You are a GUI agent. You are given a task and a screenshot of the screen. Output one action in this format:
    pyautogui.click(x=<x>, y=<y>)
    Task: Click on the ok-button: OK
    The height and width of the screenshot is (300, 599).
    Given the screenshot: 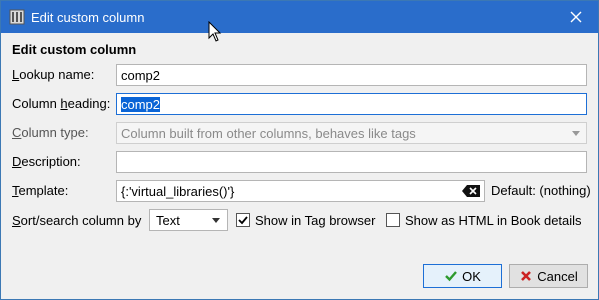 What is the action you would take?
    pyautogui.click(x=462, y=276)
    